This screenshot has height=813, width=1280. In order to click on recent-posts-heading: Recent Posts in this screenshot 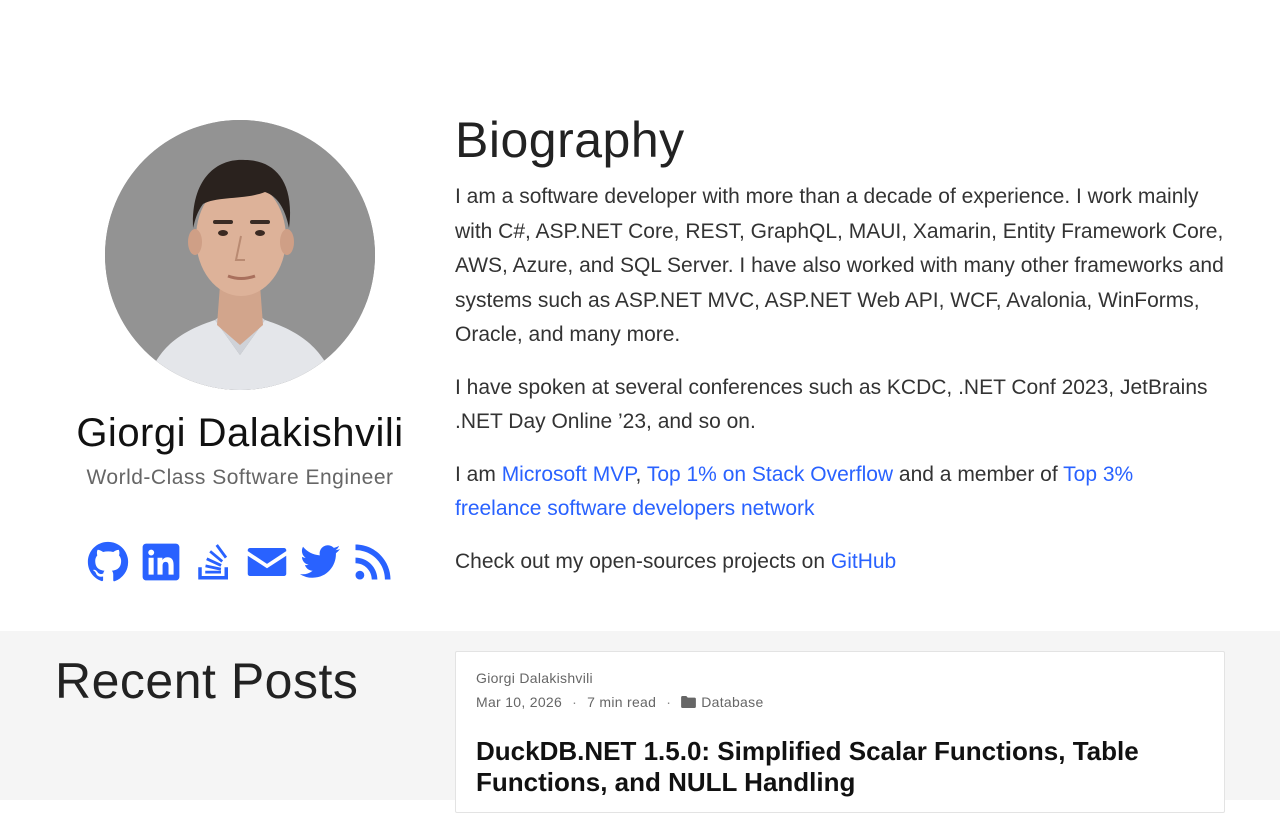, I will do `click(207, 681)`.